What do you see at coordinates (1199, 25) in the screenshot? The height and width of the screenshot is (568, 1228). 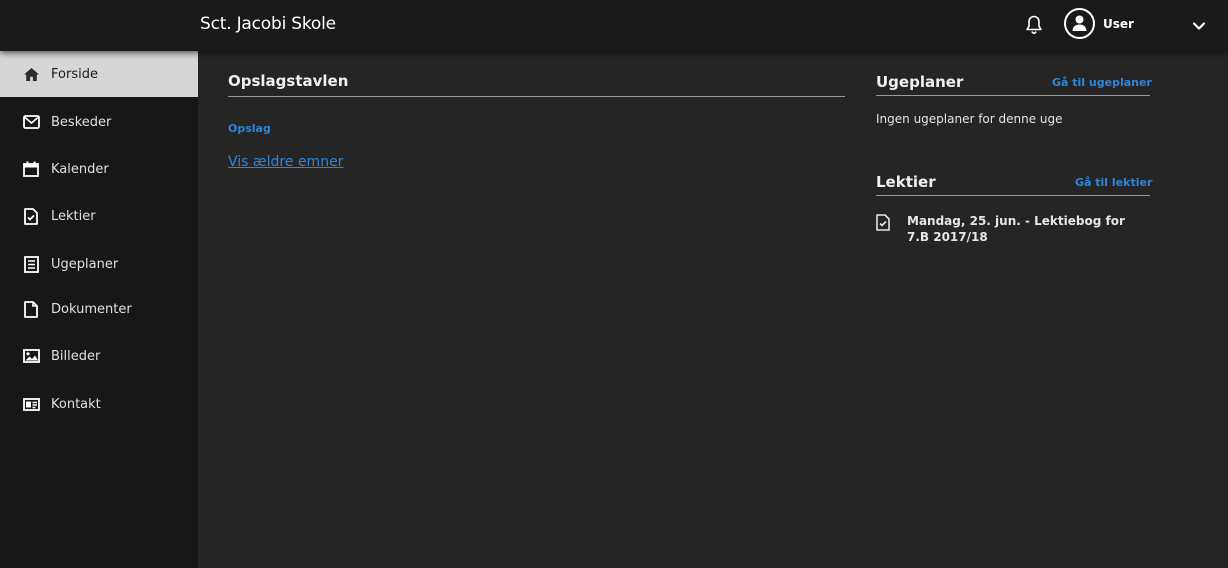 I see `chevron-down-icon` at bounding box center [1199, 25].